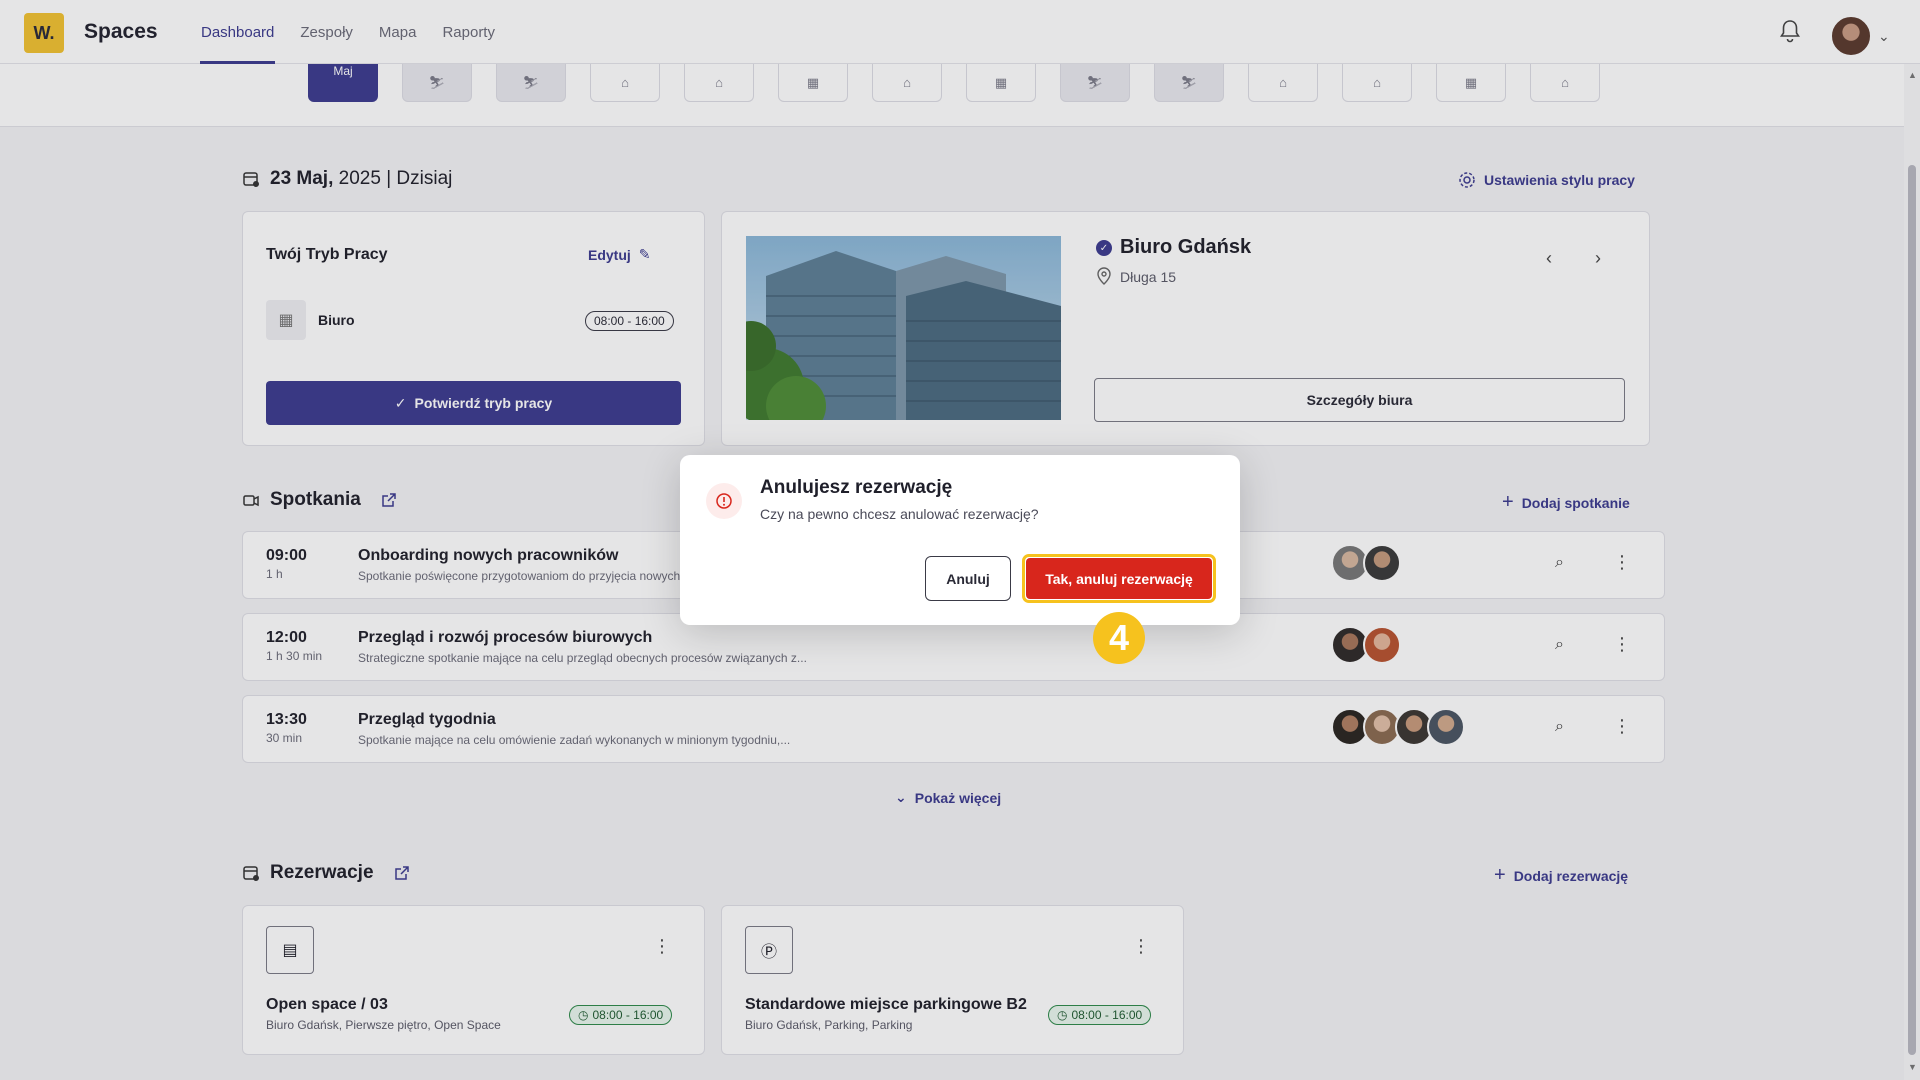 The width and height of the screenshot is (1920, 1080). What do you see at coordinates (1119, 578) in the screenshot?
I see `confirm-cancel-reservation-button: Tak, anuluj rezerwację` at bounding box center [1119, 578].